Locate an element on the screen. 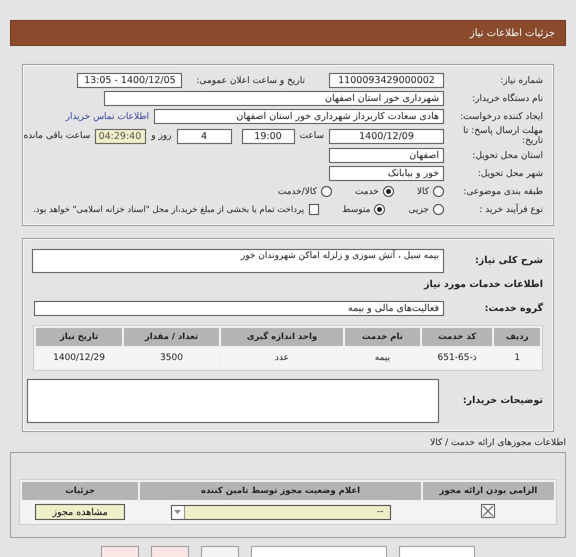 The width and height of the screenshot is (576, 557). column-header: تاریخ نیاز is located at coordinates (79, 337).